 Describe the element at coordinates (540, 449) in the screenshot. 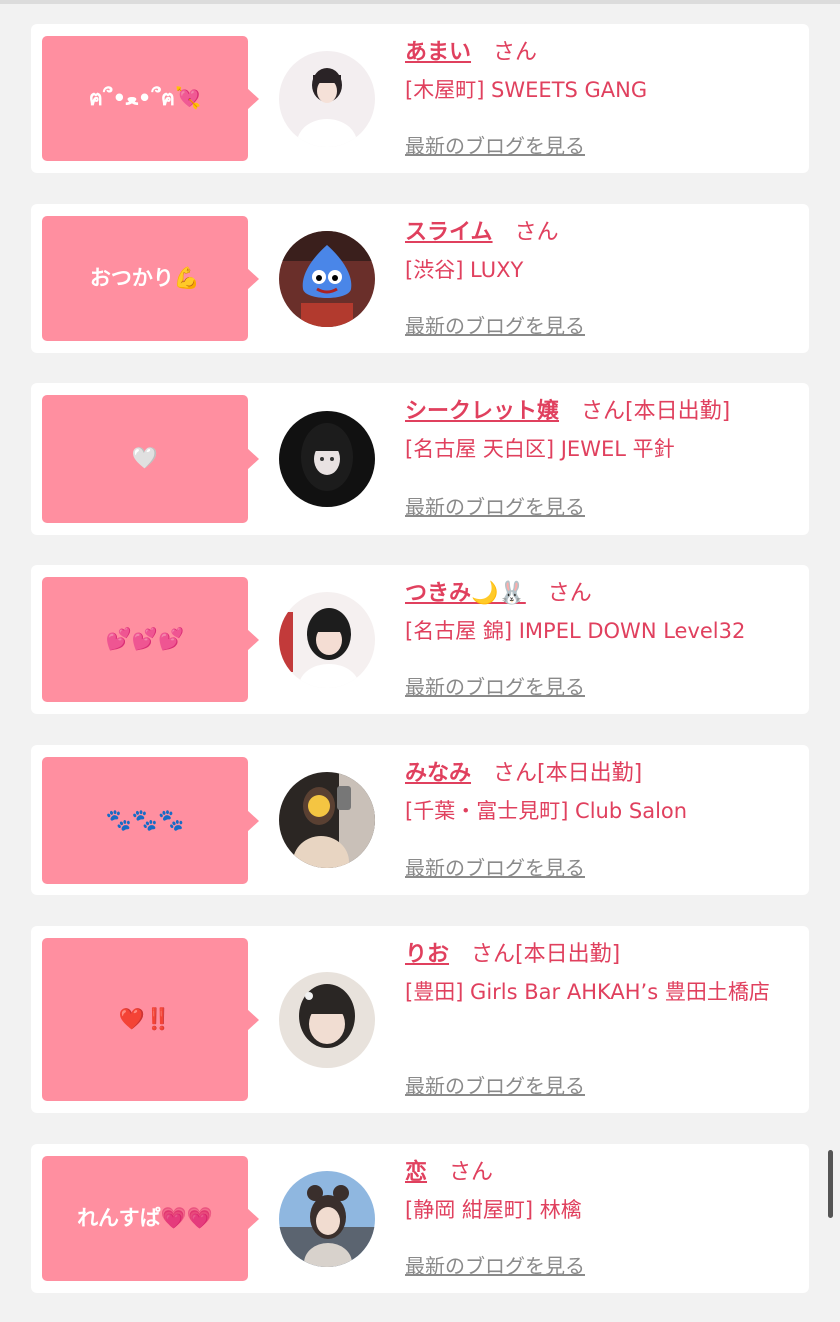

I see `shop-name: [名古屋 天白区] JEWEL 平針` at that location.